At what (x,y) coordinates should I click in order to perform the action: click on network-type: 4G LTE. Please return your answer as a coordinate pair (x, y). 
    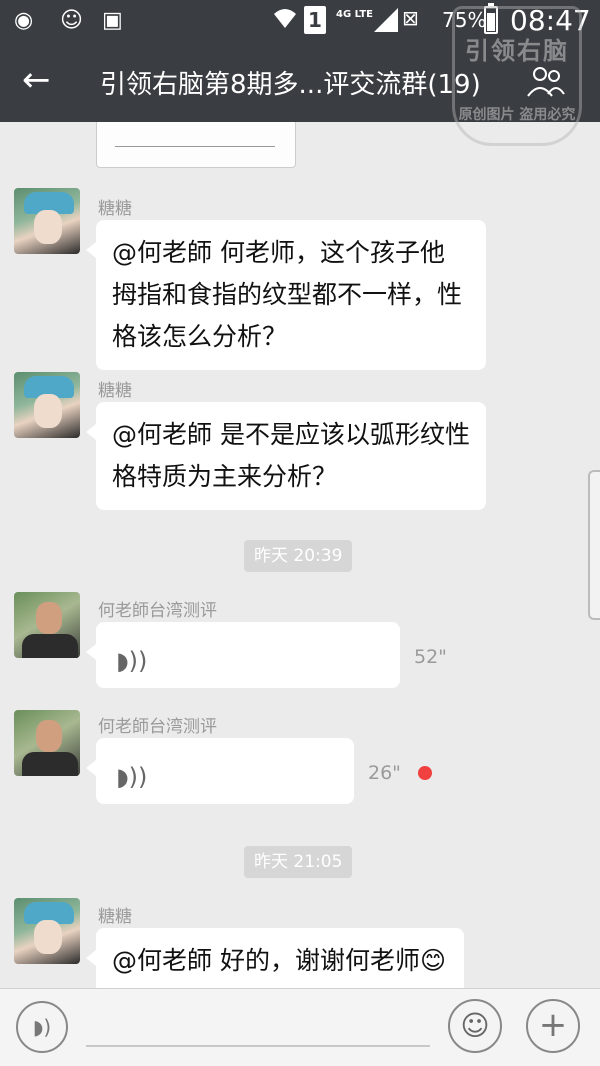
    Looking at the image, I should click on (355, 14).